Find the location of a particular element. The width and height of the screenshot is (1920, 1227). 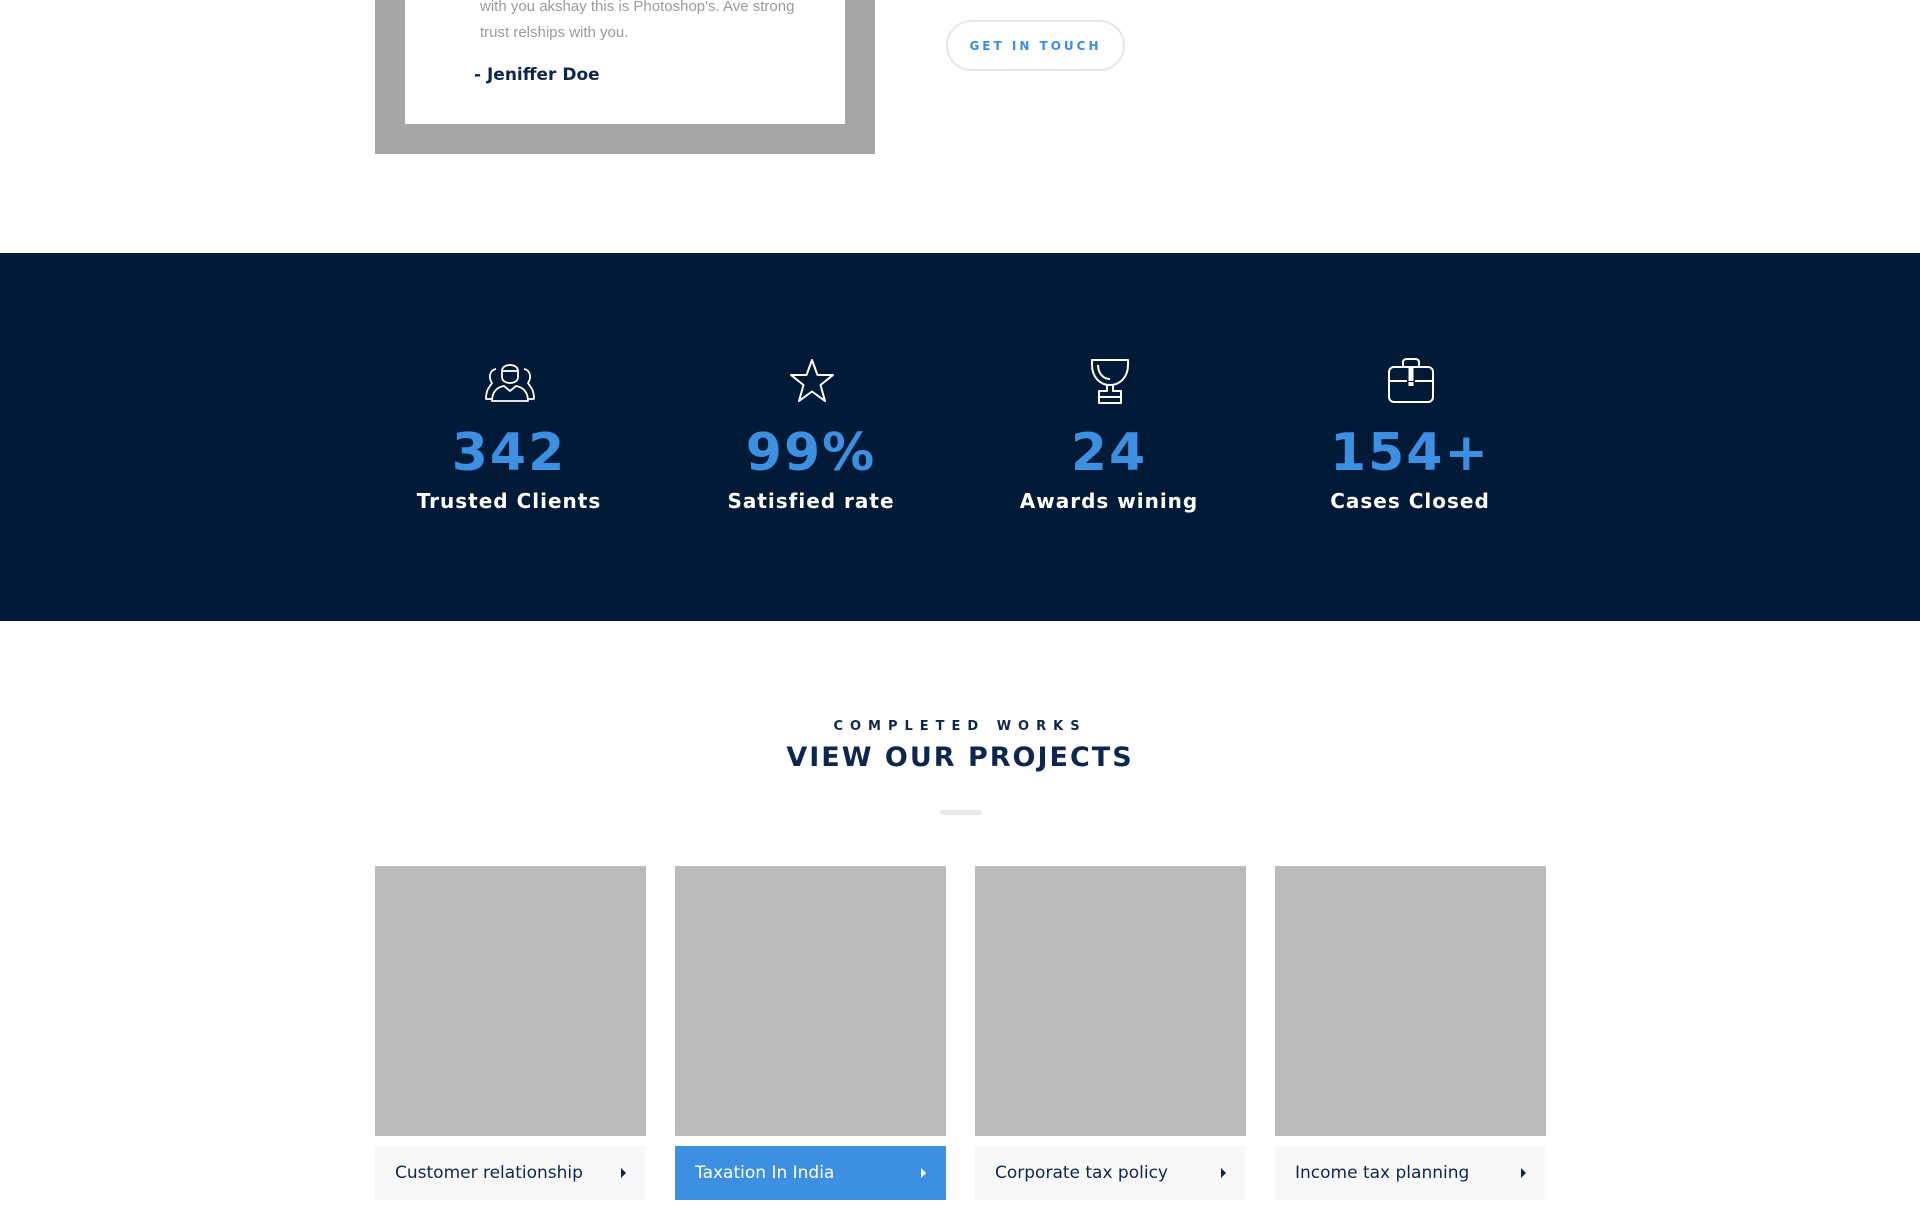

stat-value: 154+ is located at coordinates (1410, 453).